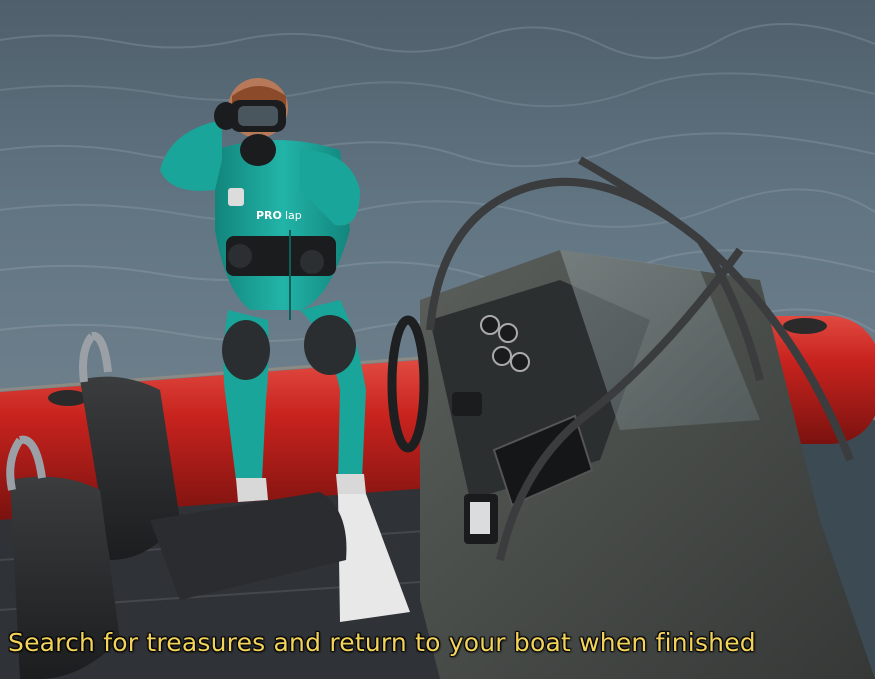 The height and width of the screenshot is (679, 875). Describe the element at coordinates (293, 215) in the screenshot. I see `suit-brand-suffix: lap` at that location.